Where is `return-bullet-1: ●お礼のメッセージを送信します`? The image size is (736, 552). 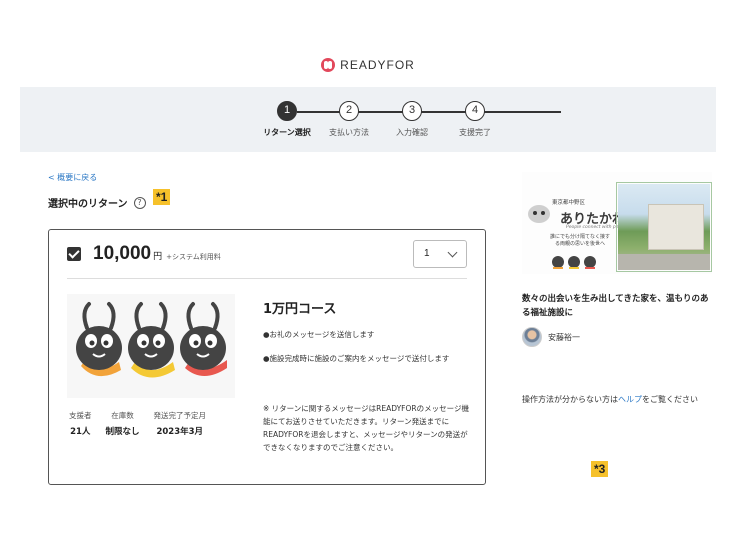
return-bullet-1: ●お礼のメッセージを送信します is located at coordinates (319, 334).